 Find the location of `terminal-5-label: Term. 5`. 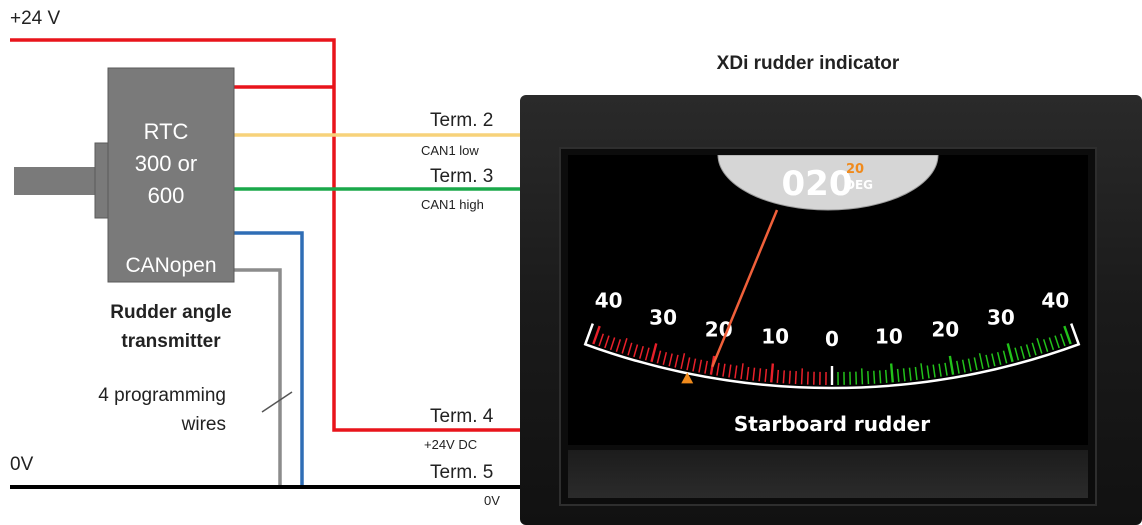

terminal-5-label: Term. 5 is located at coordinates (461, 472).